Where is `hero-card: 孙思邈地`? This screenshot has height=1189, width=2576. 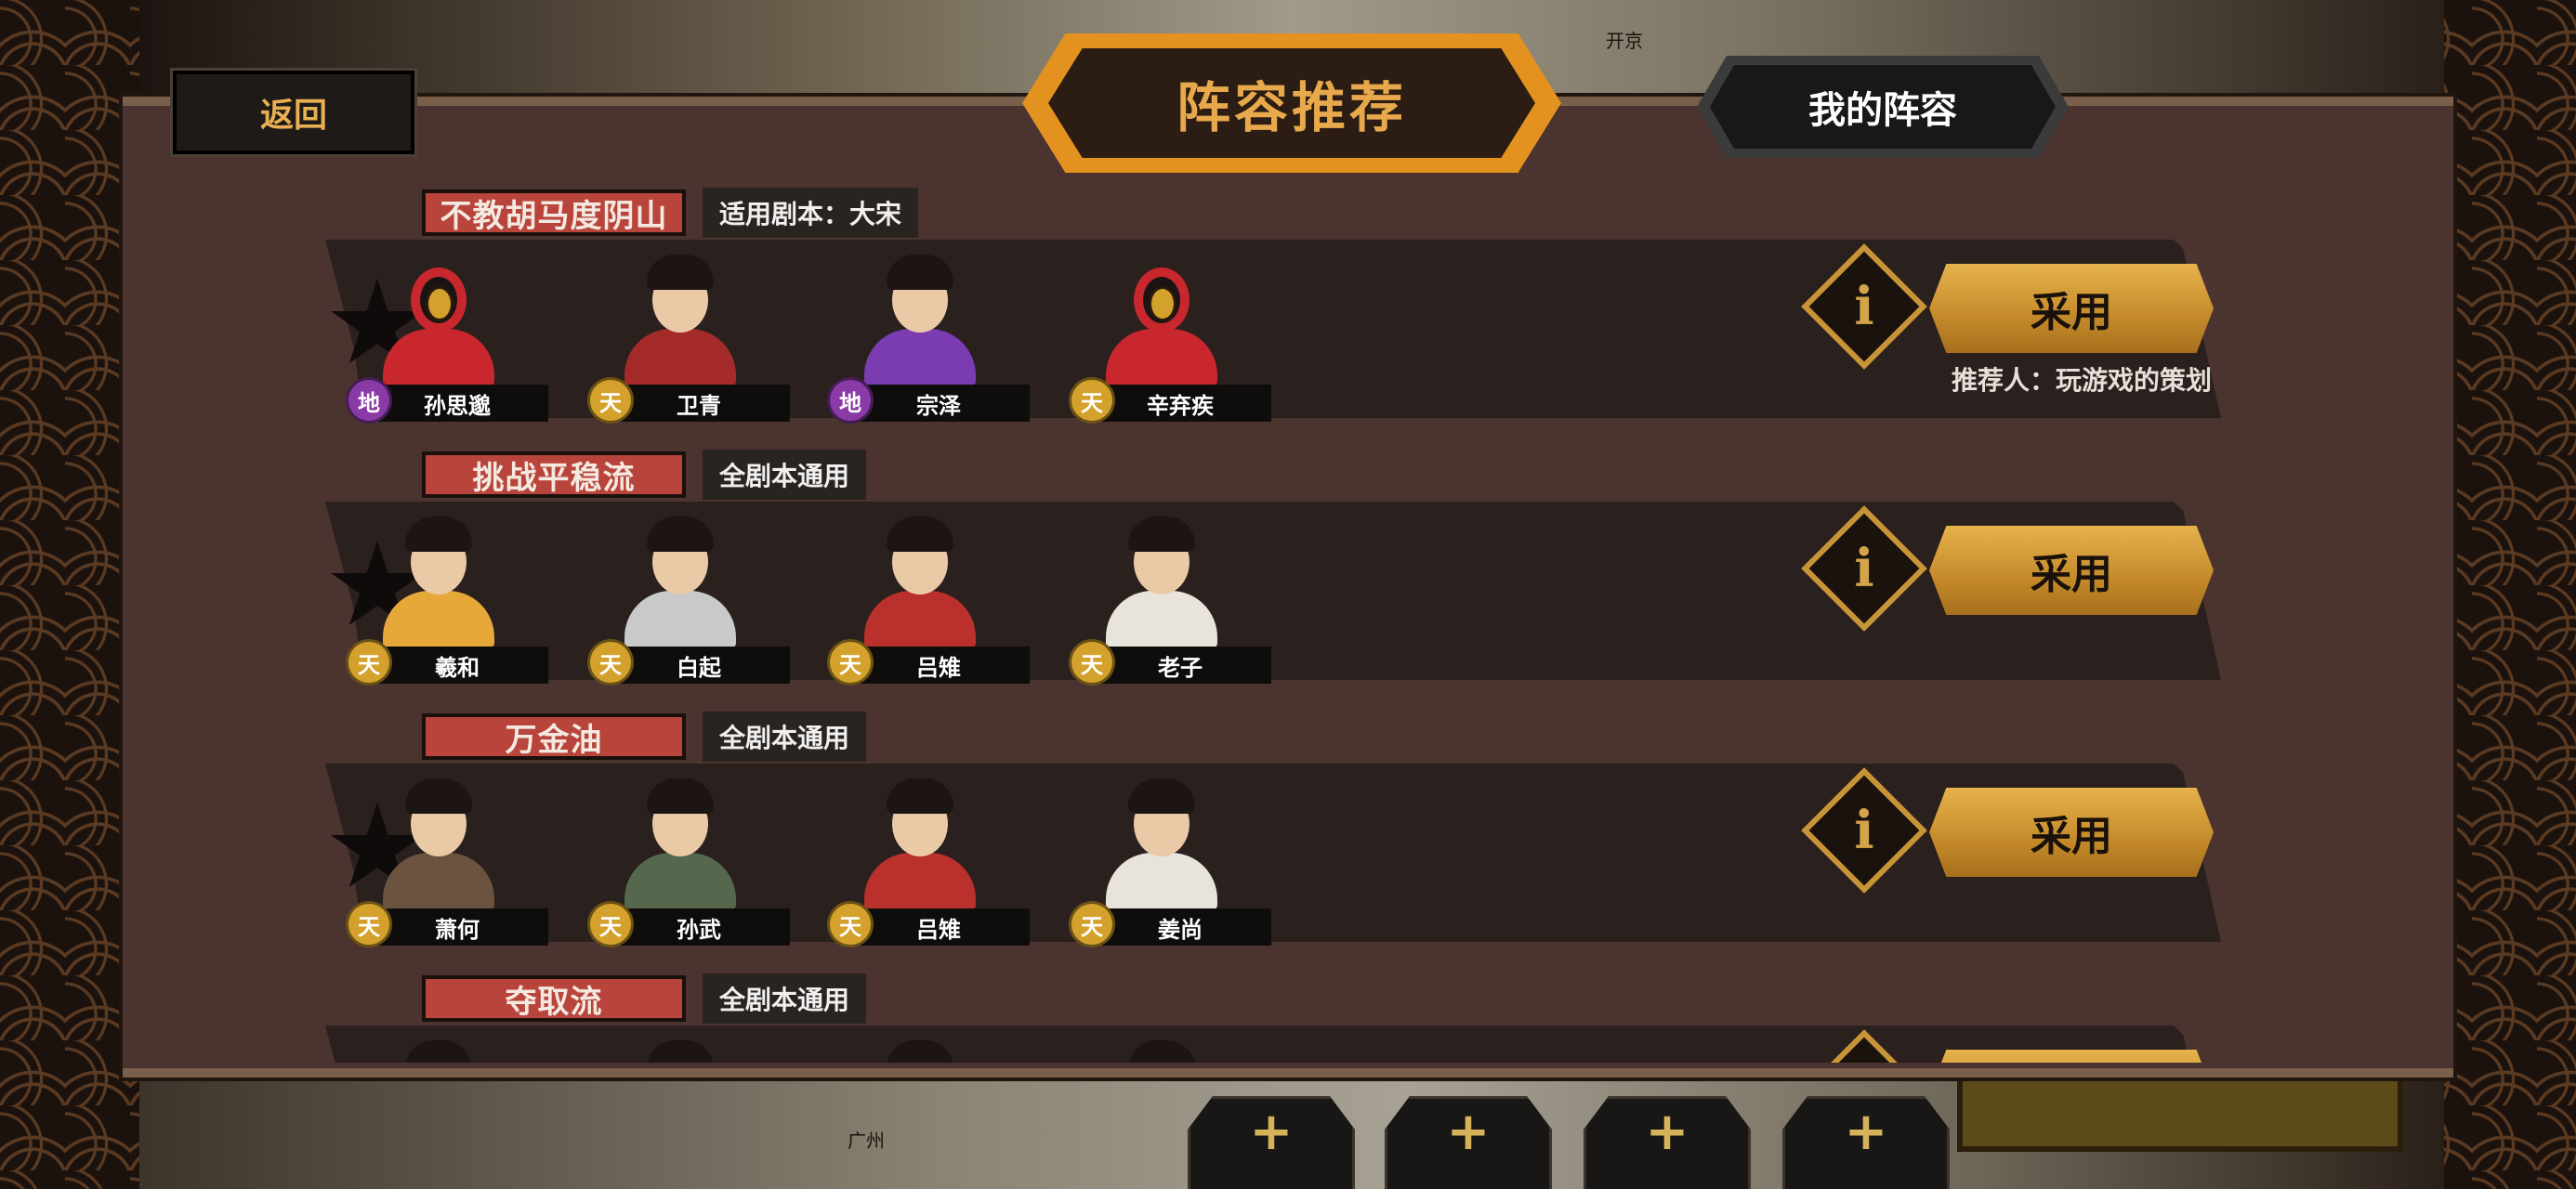 hero-card: 孙思邈地 is located at coordinates (452, 335).